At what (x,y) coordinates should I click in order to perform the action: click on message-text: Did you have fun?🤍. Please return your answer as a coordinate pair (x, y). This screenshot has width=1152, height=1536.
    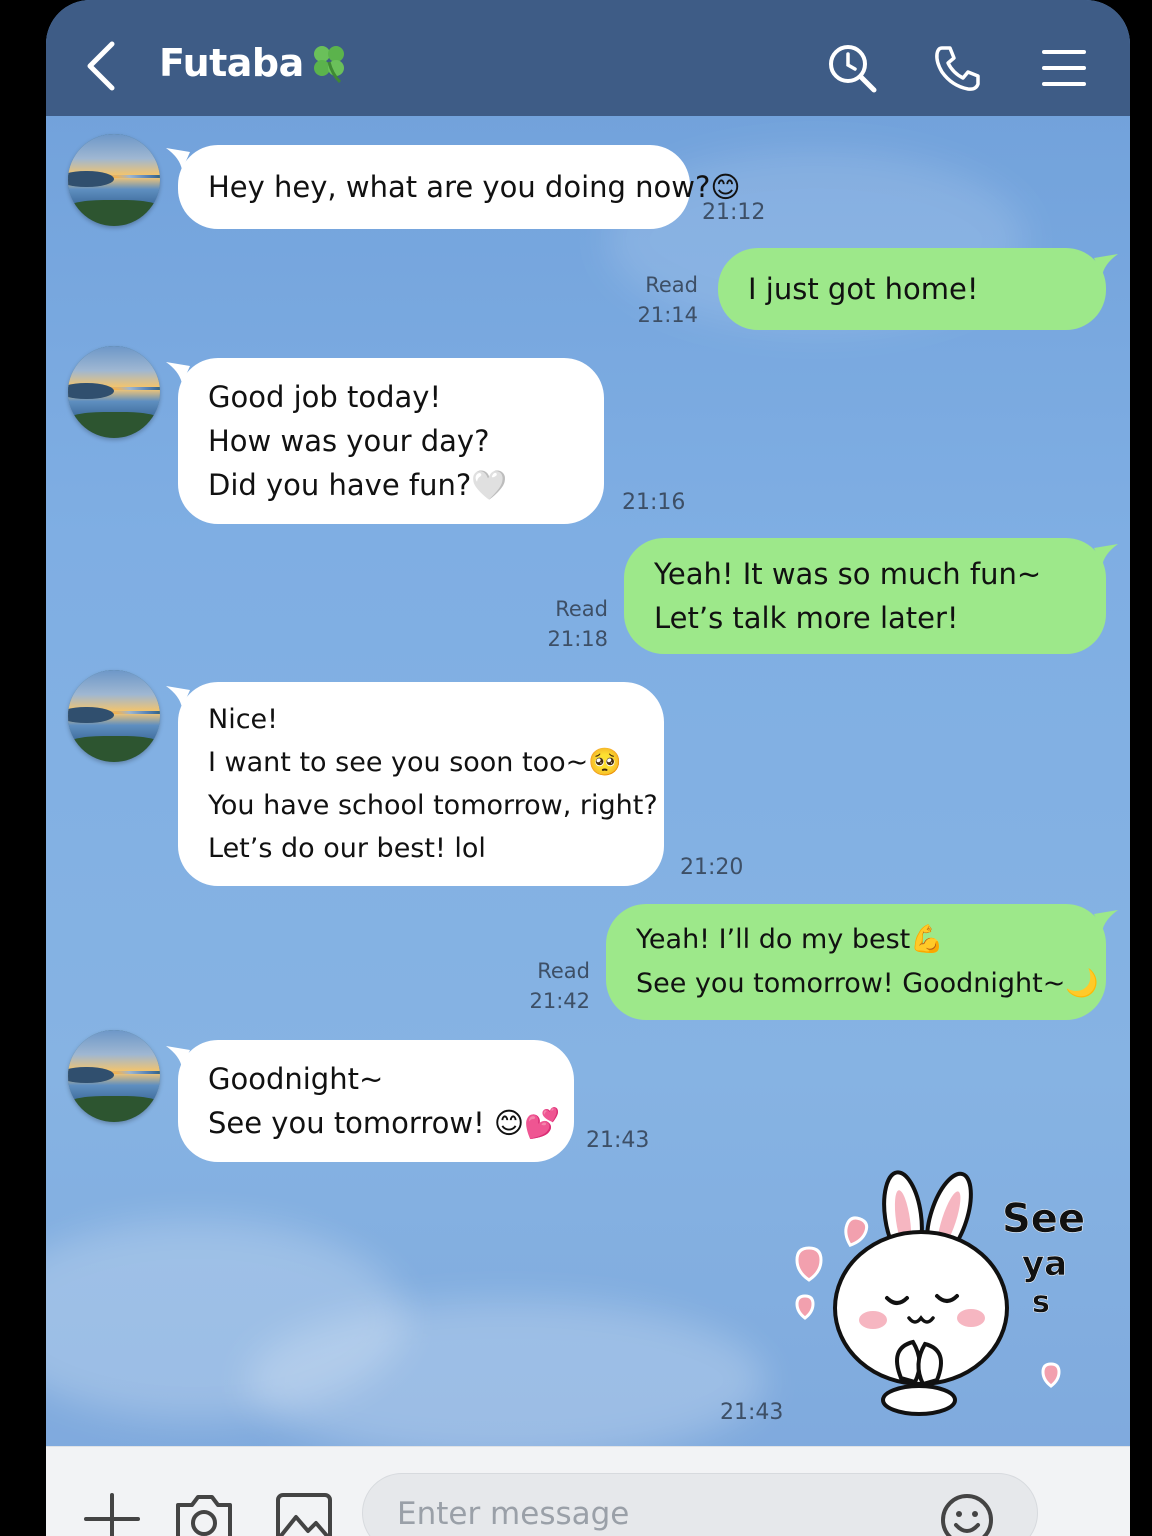
    Looking at the image, I should click on (358, 485).